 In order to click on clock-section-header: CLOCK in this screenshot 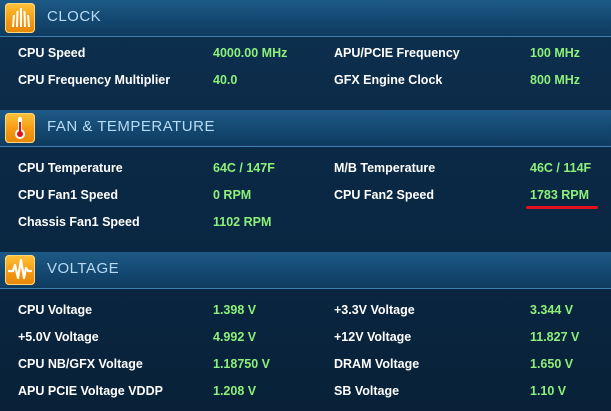, I will do `click(305, 18)`.